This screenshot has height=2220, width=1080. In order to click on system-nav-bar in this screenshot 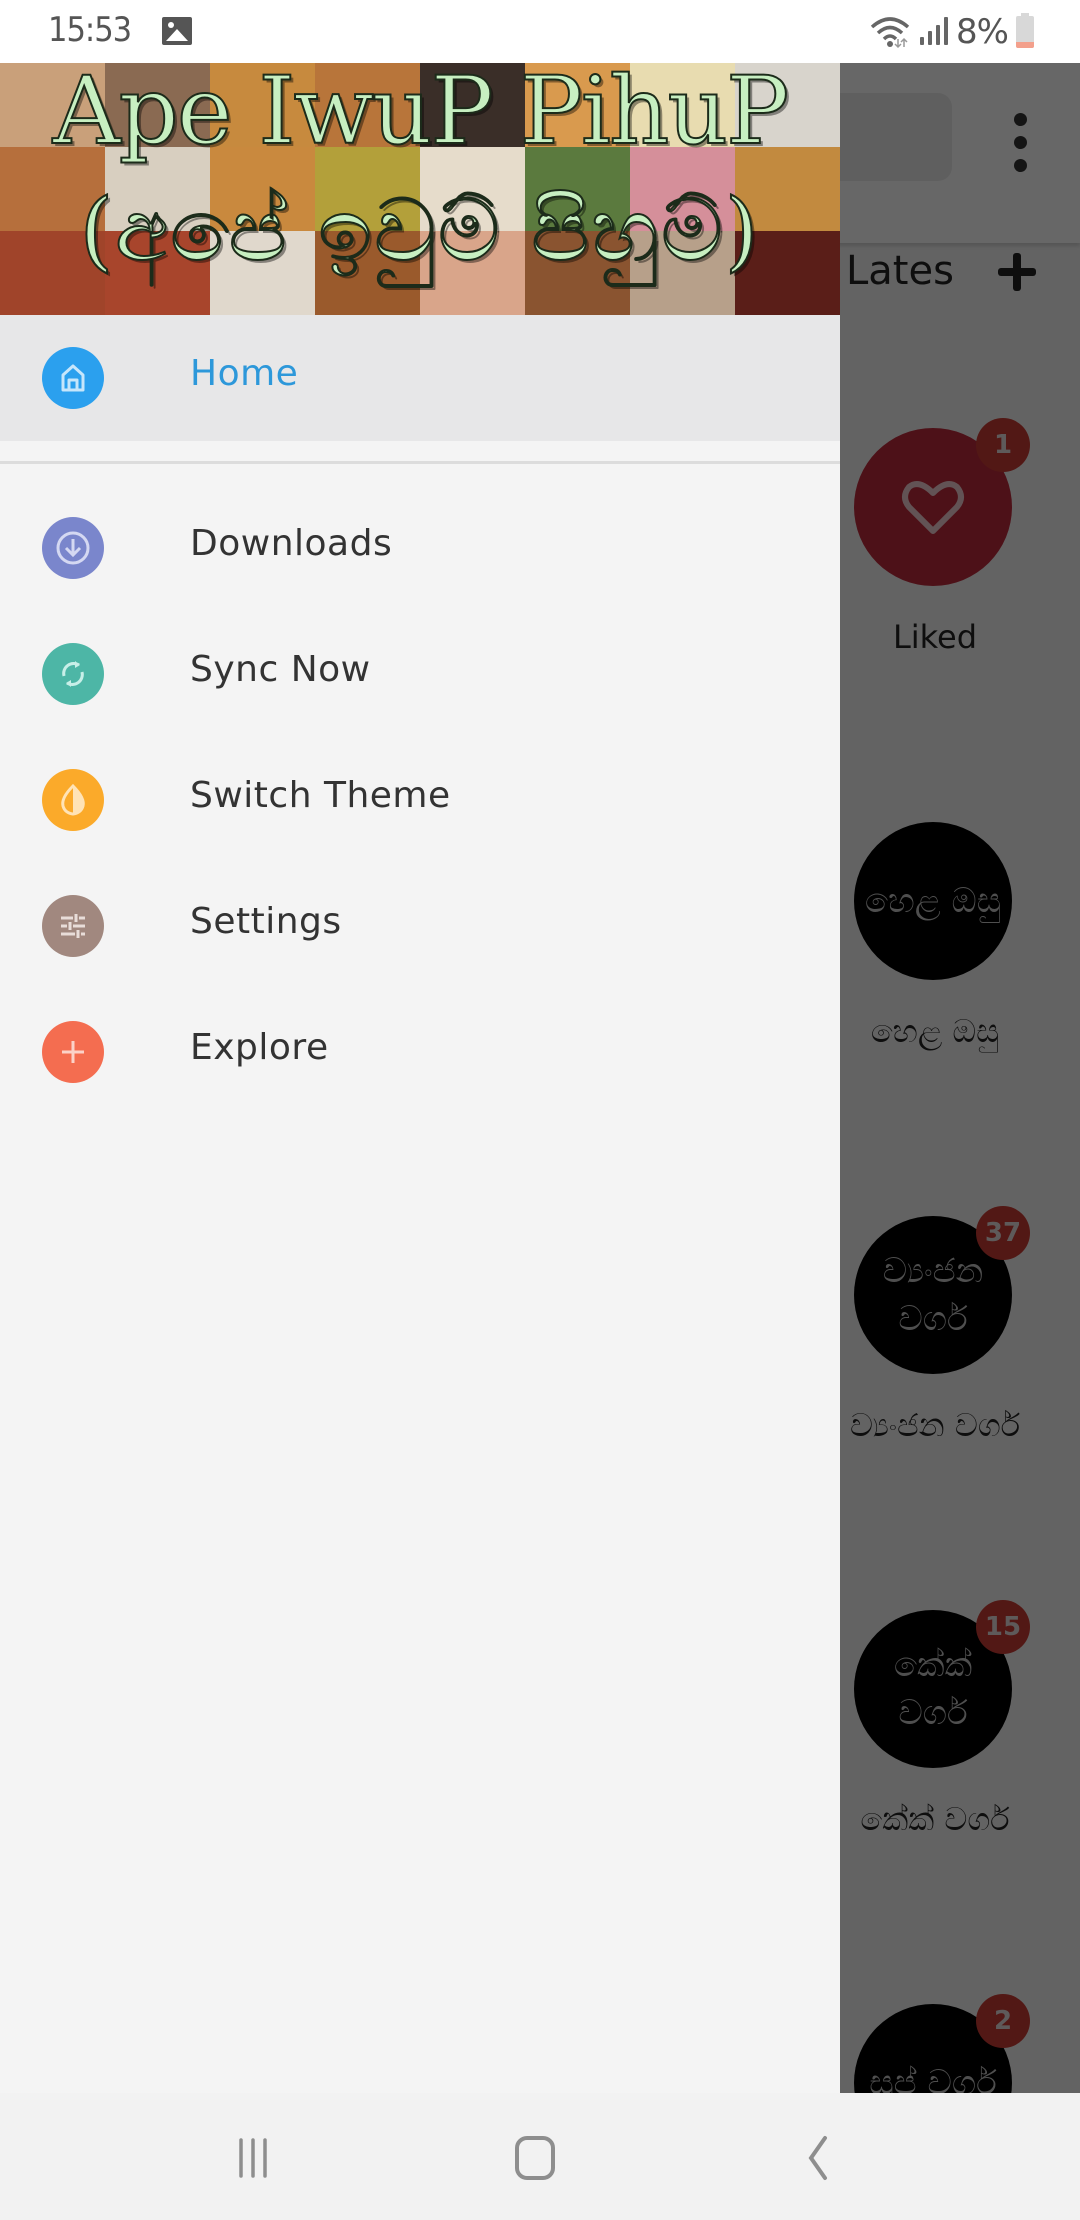, I will do `click(540, 2156)`.